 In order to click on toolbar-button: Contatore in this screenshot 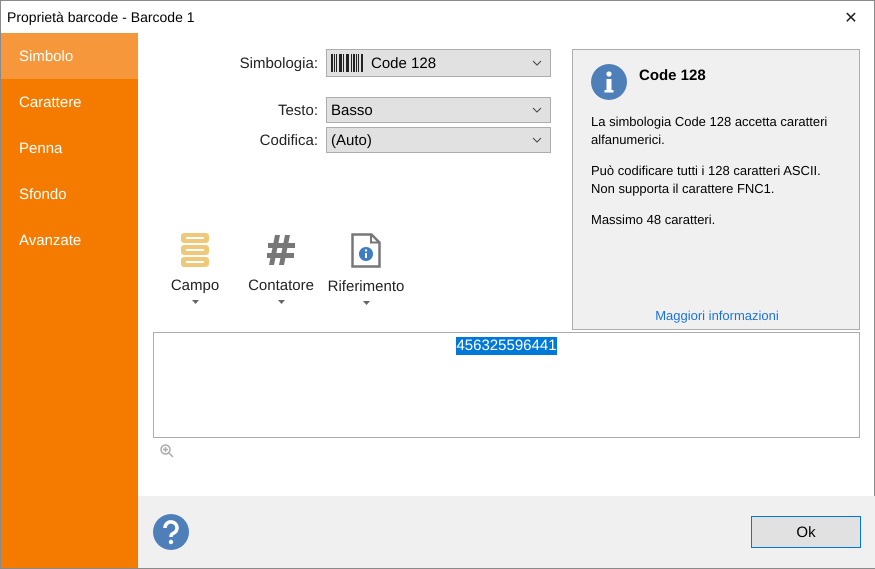, I will do `click(281, 269)`.